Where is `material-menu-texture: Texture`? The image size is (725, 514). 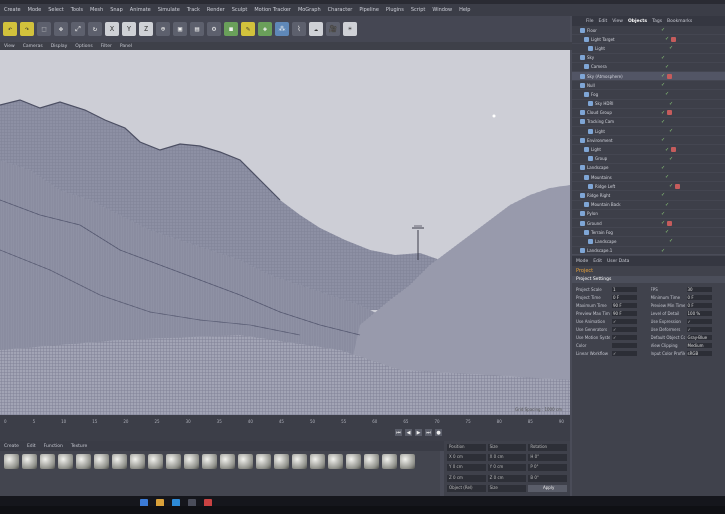
material-menu-texture: Texture is located at coordinates (79, 446).